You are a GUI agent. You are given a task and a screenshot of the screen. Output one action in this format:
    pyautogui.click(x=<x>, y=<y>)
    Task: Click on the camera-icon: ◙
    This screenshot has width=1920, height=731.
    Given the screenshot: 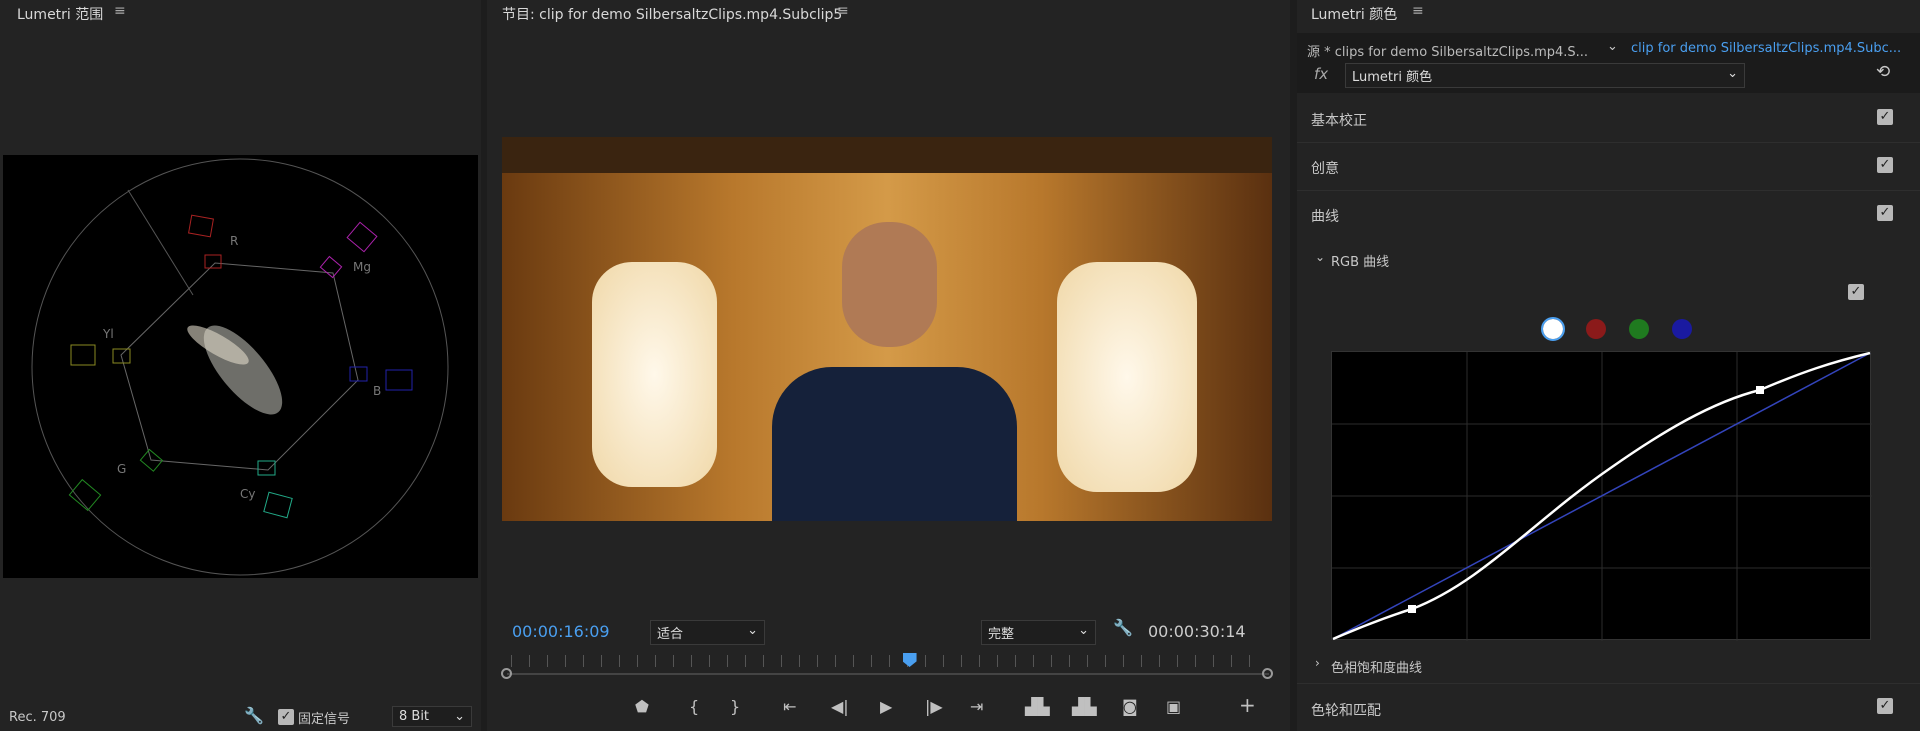 What is the action you would take?
    pyautogui.click(x=1130, y=706)
    